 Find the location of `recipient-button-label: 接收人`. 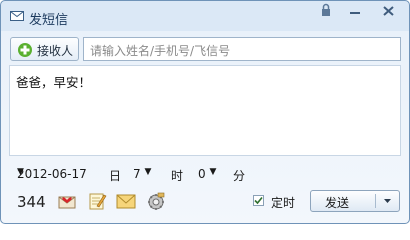

recipient-button-label: 接收人 is located at coordinates (55, 51).